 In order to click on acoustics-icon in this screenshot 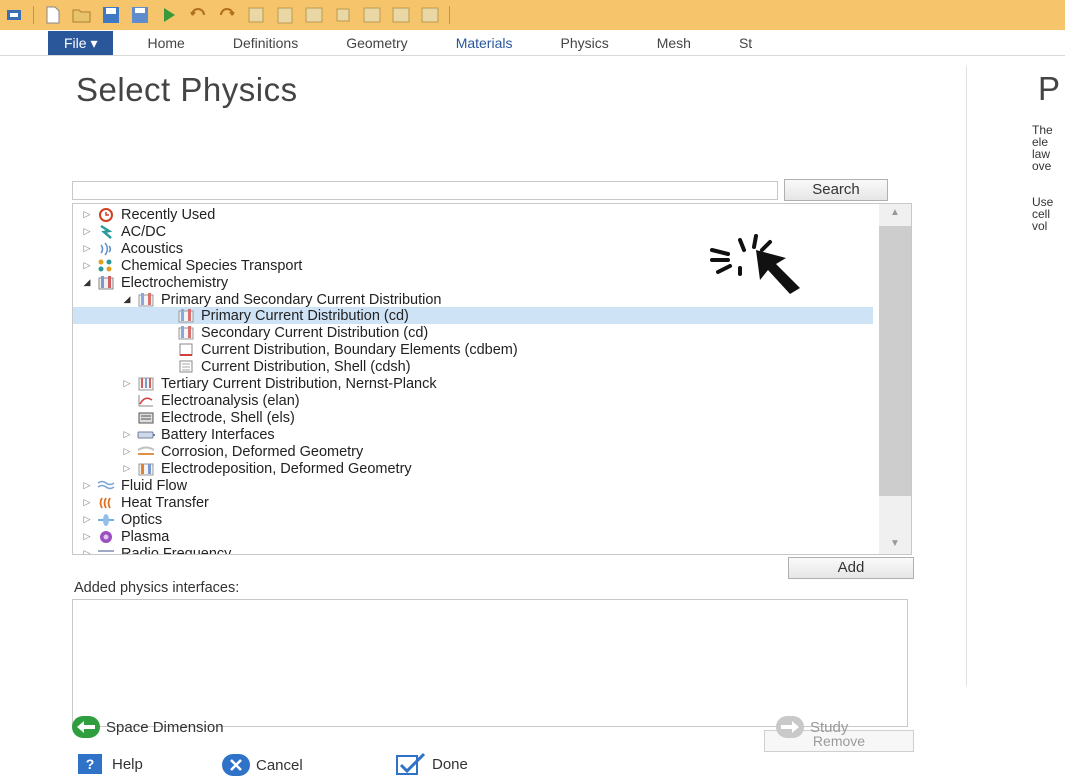, I will do `click(106, 248)`.